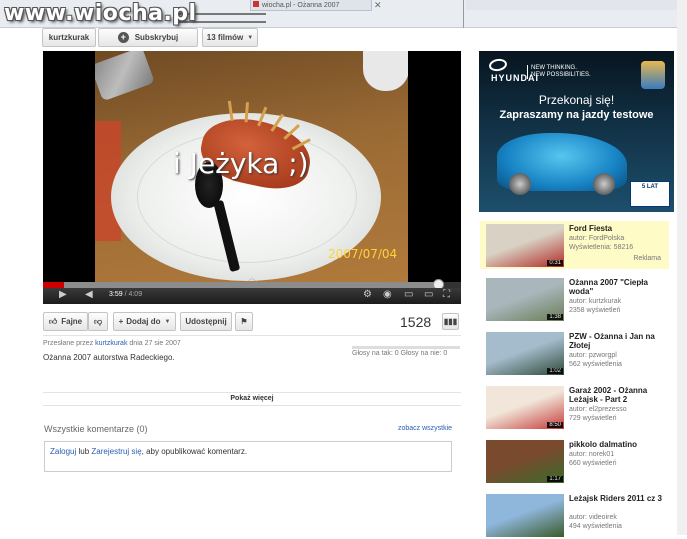 The image size is (687, 539). What do you see at coordinates (408, 294) in the screenshot?
I see `small-player-icon: ▭` at bounding box center [408, 294].